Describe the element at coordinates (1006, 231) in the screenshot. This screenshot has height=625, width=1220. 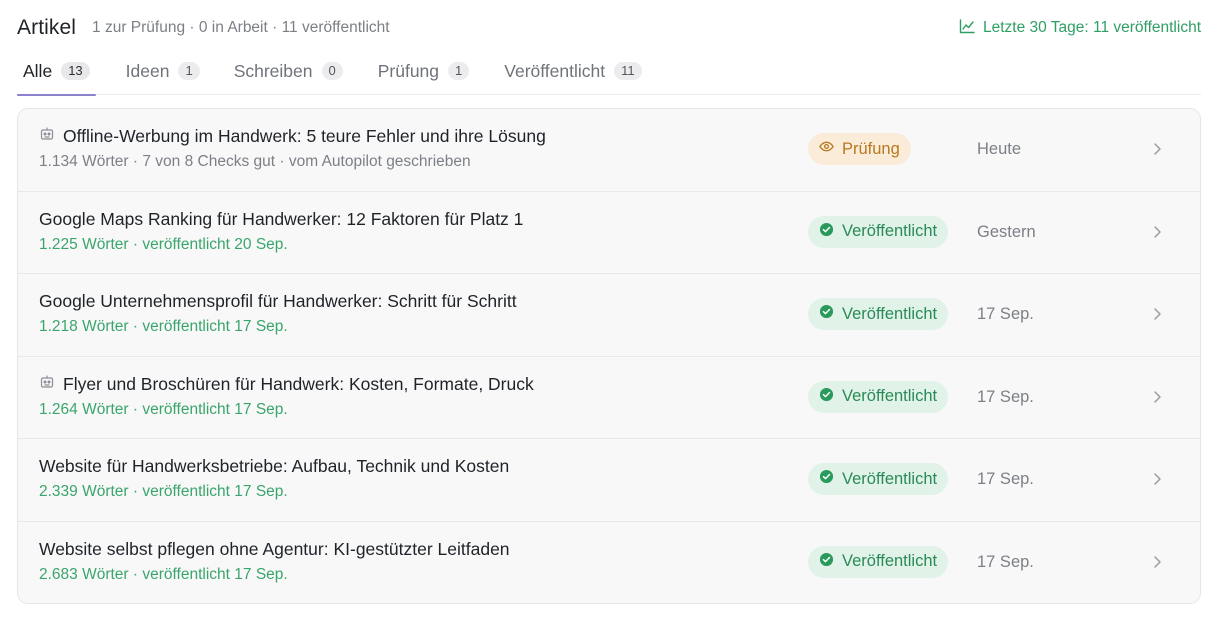
I see `article-date: Gestern` at that location.